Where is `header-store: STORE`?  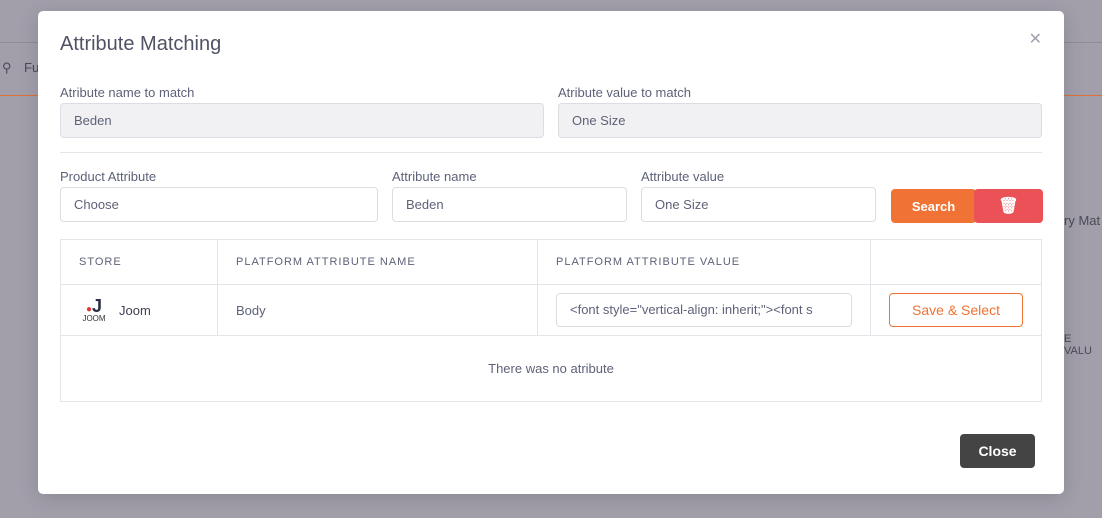
header-store: STORE is located at coordinates (139, 262).